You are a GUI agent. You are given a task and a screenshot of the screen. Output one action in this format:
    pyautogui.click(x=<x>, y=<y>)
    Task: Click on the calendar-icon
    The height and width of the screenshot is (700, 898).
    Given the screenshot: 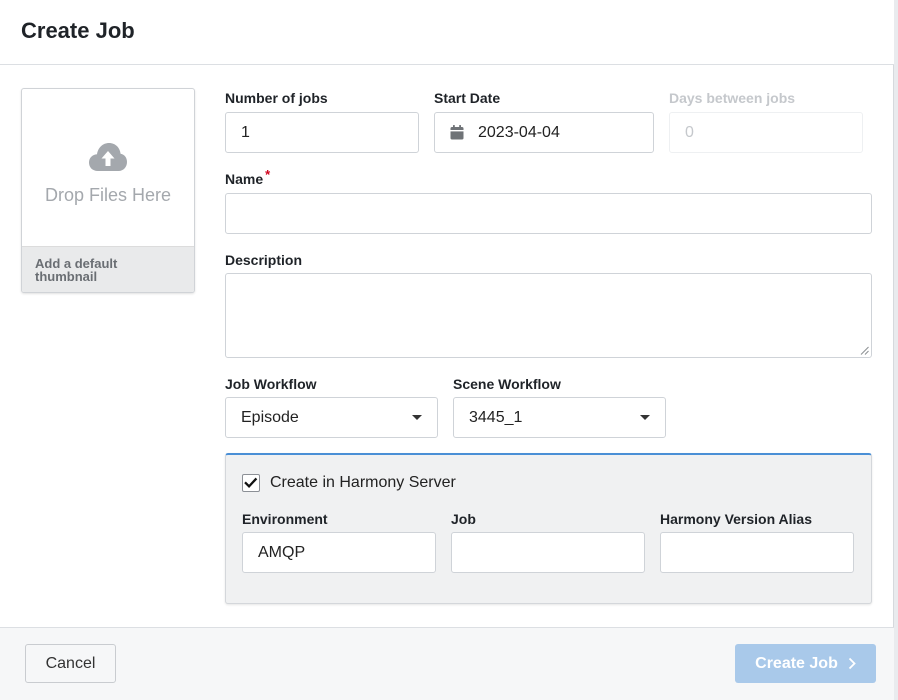 What is the action you would take?
    pyautogui.click(x=457, y=132)
    